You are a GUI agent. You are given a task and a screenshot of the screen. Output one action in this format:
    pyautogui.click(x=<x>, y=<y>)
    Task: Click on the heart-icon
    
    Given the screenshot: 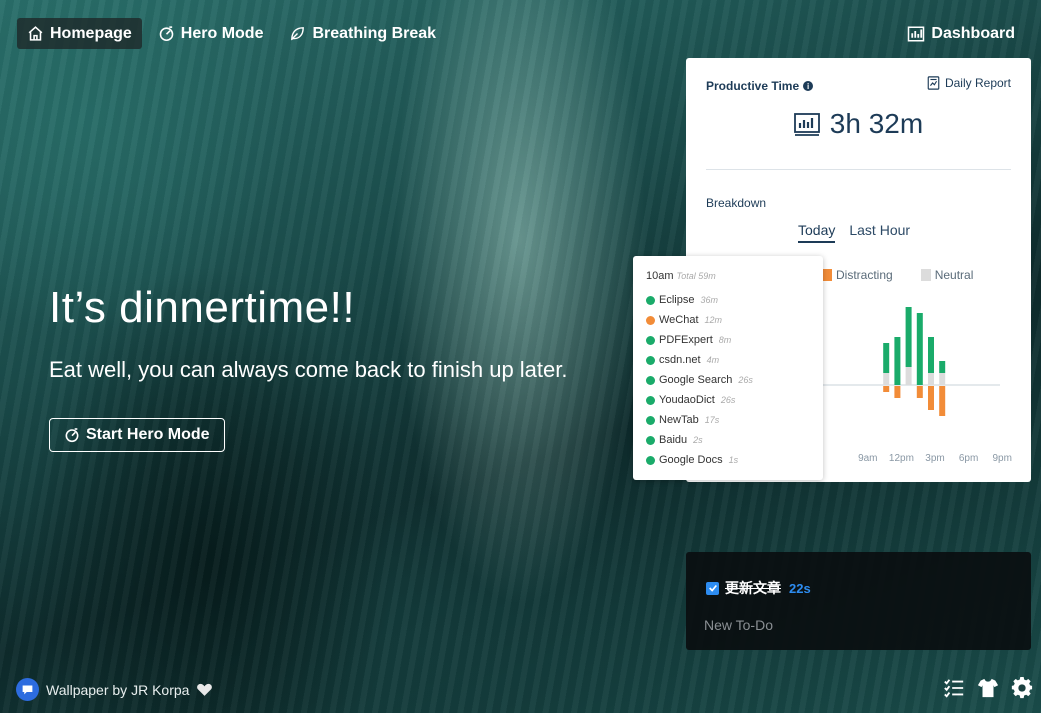 What is the action you would take?
    pyautogui.click(x=204, y=689)
    